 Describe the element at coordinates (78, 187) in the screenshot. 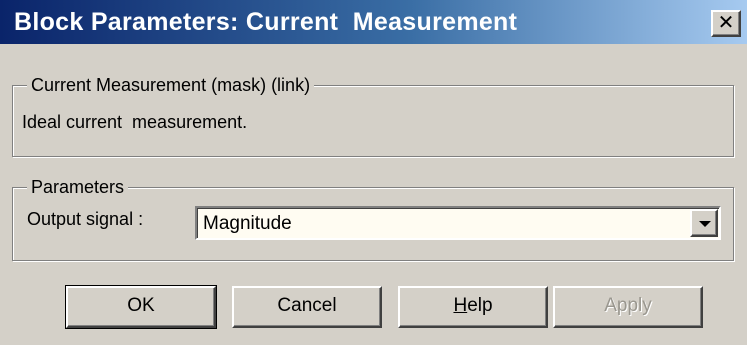

I see `parameters-group-legend: Parameters` at that location.